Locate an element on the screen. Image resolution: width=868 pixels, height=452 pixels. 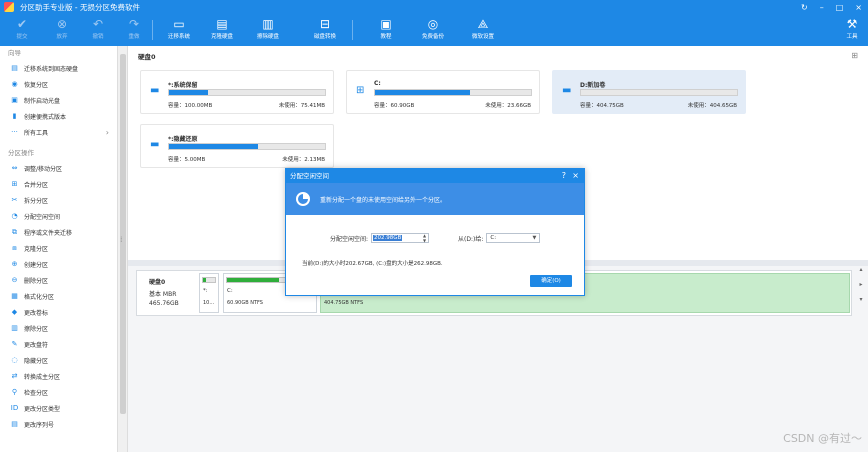
partition-capacity: 容量：100.00MB is located at coordinates (190, 106).